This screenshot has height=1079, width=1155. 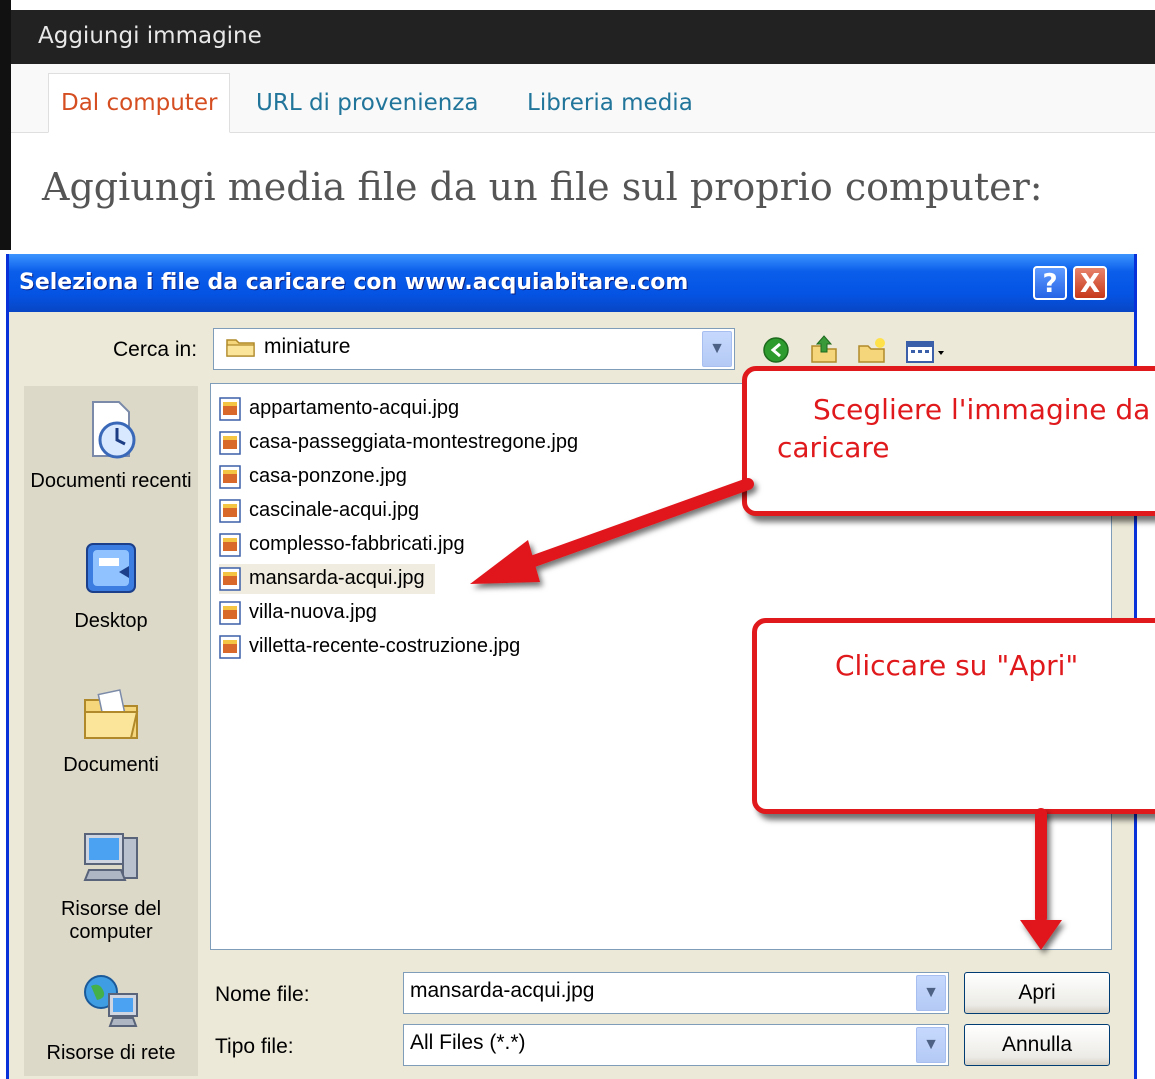 I want to click on back-icon, so click(x=776, y=349).